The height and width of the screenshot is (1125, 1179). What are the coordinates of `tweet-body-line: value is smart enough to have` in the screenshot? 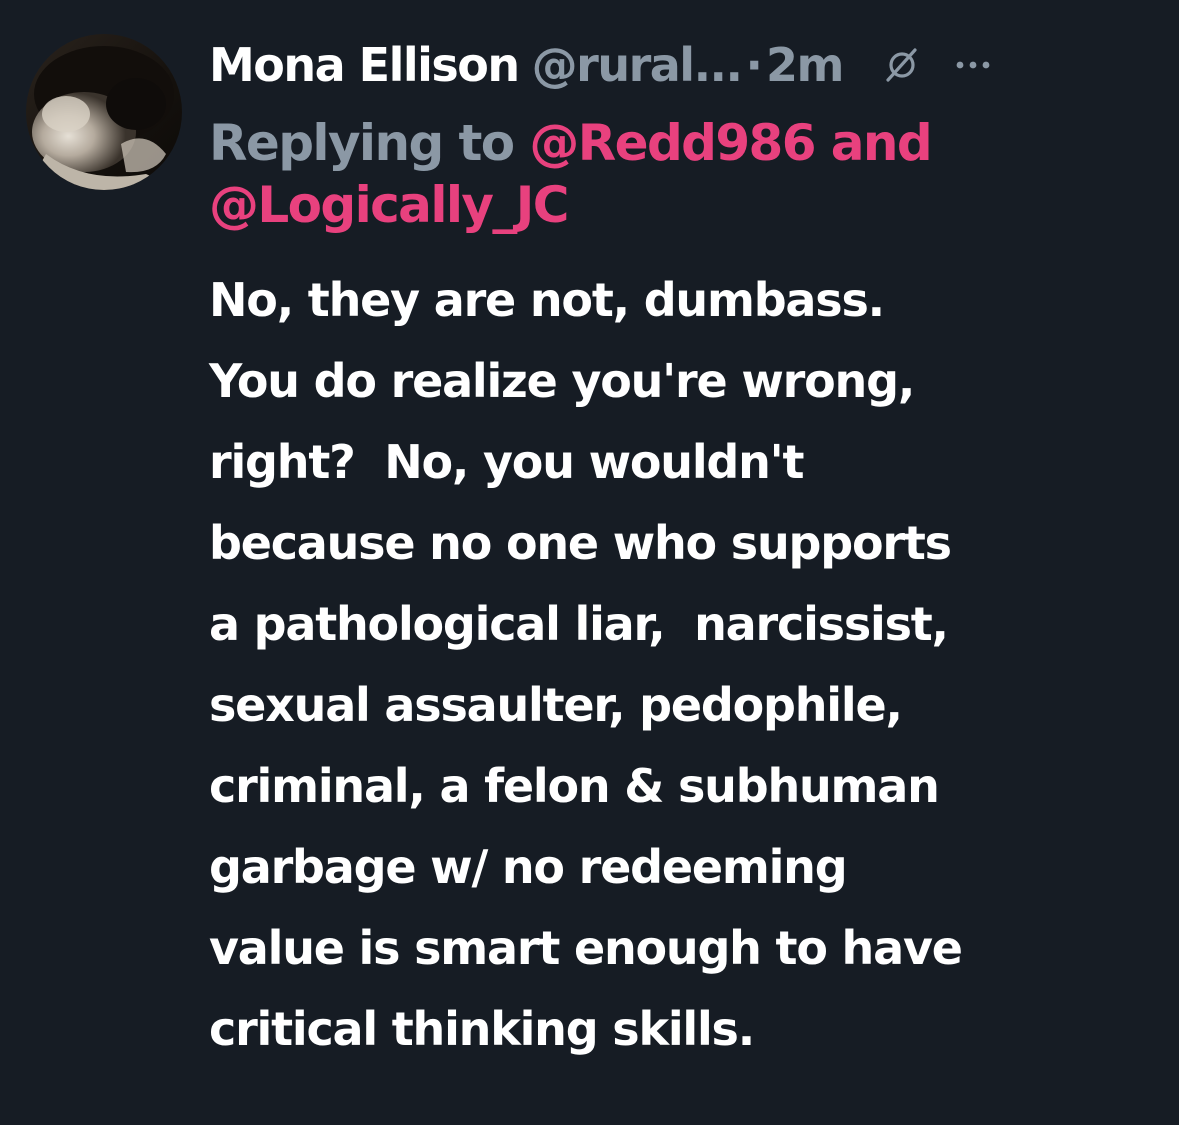 It's located at (586, 948).